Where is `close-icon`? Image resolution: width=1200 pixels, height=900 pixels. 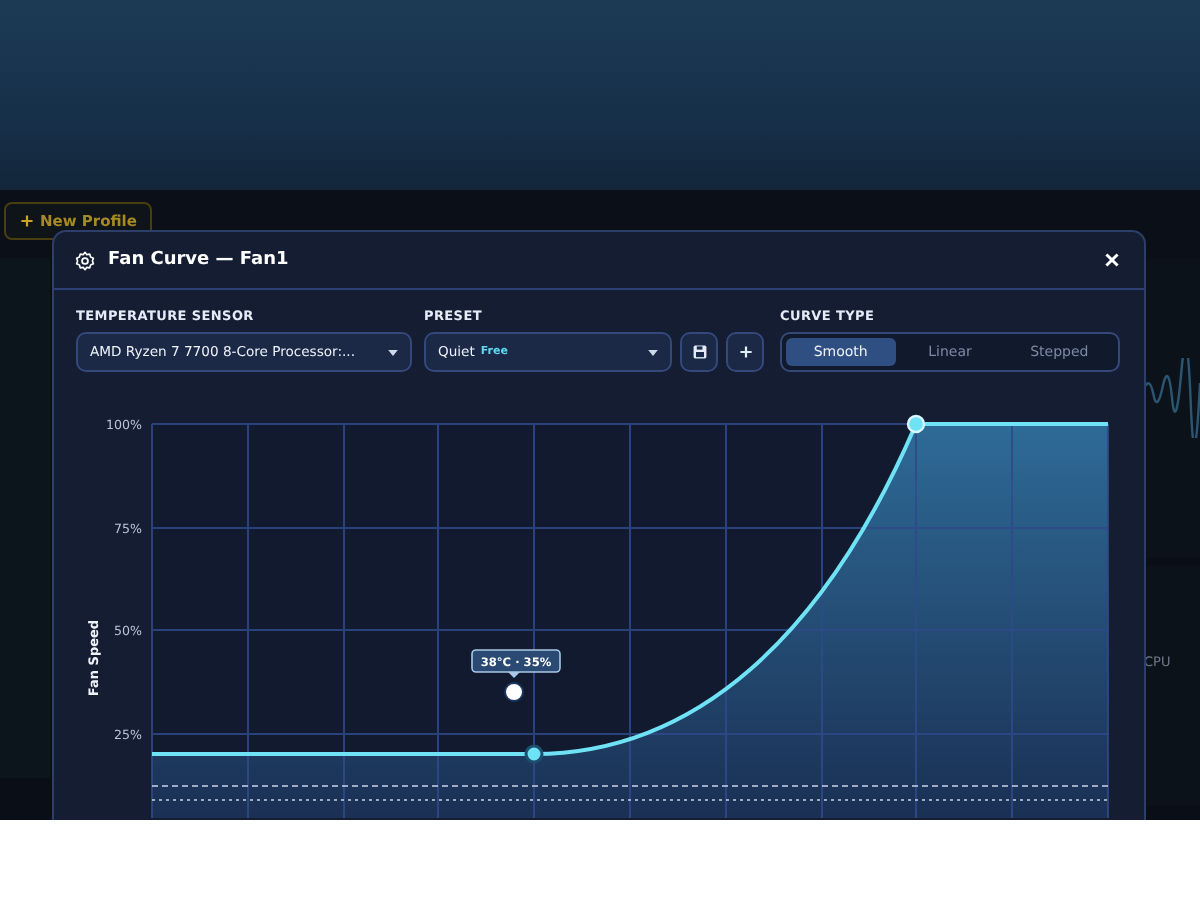 close-icon is located at coordinates (1112, 260).